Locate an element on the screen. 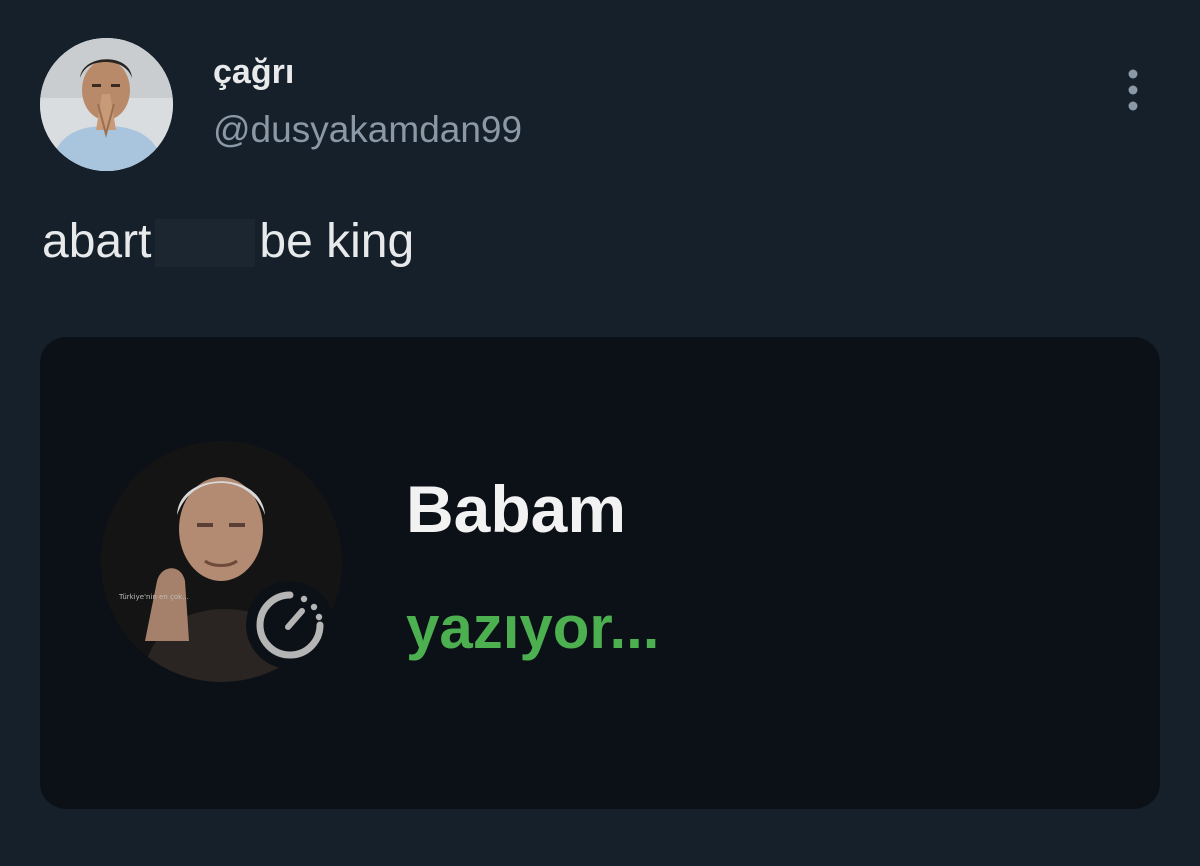  author-avatar is located at coordinates (106, 104).